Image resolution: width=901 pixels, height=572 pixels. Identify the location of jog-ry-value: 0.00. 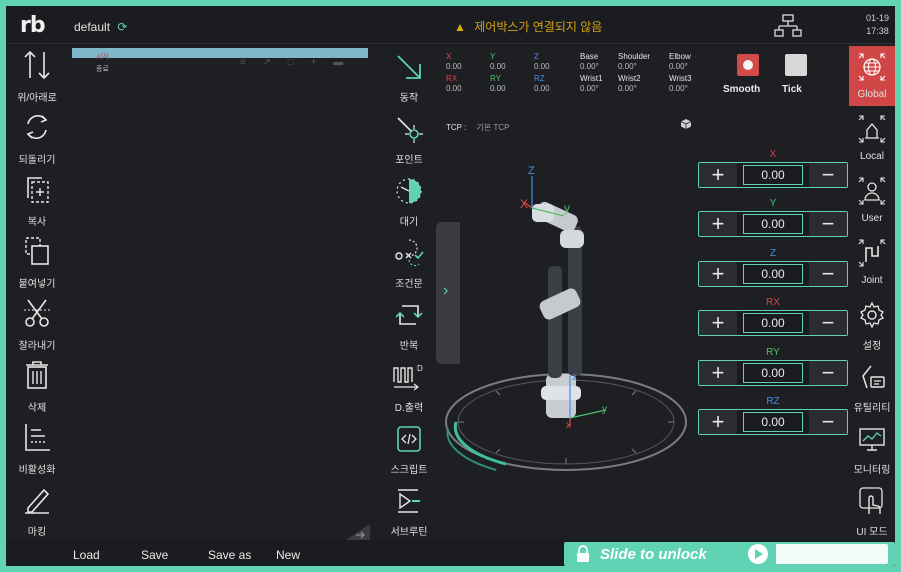
(773, 373).